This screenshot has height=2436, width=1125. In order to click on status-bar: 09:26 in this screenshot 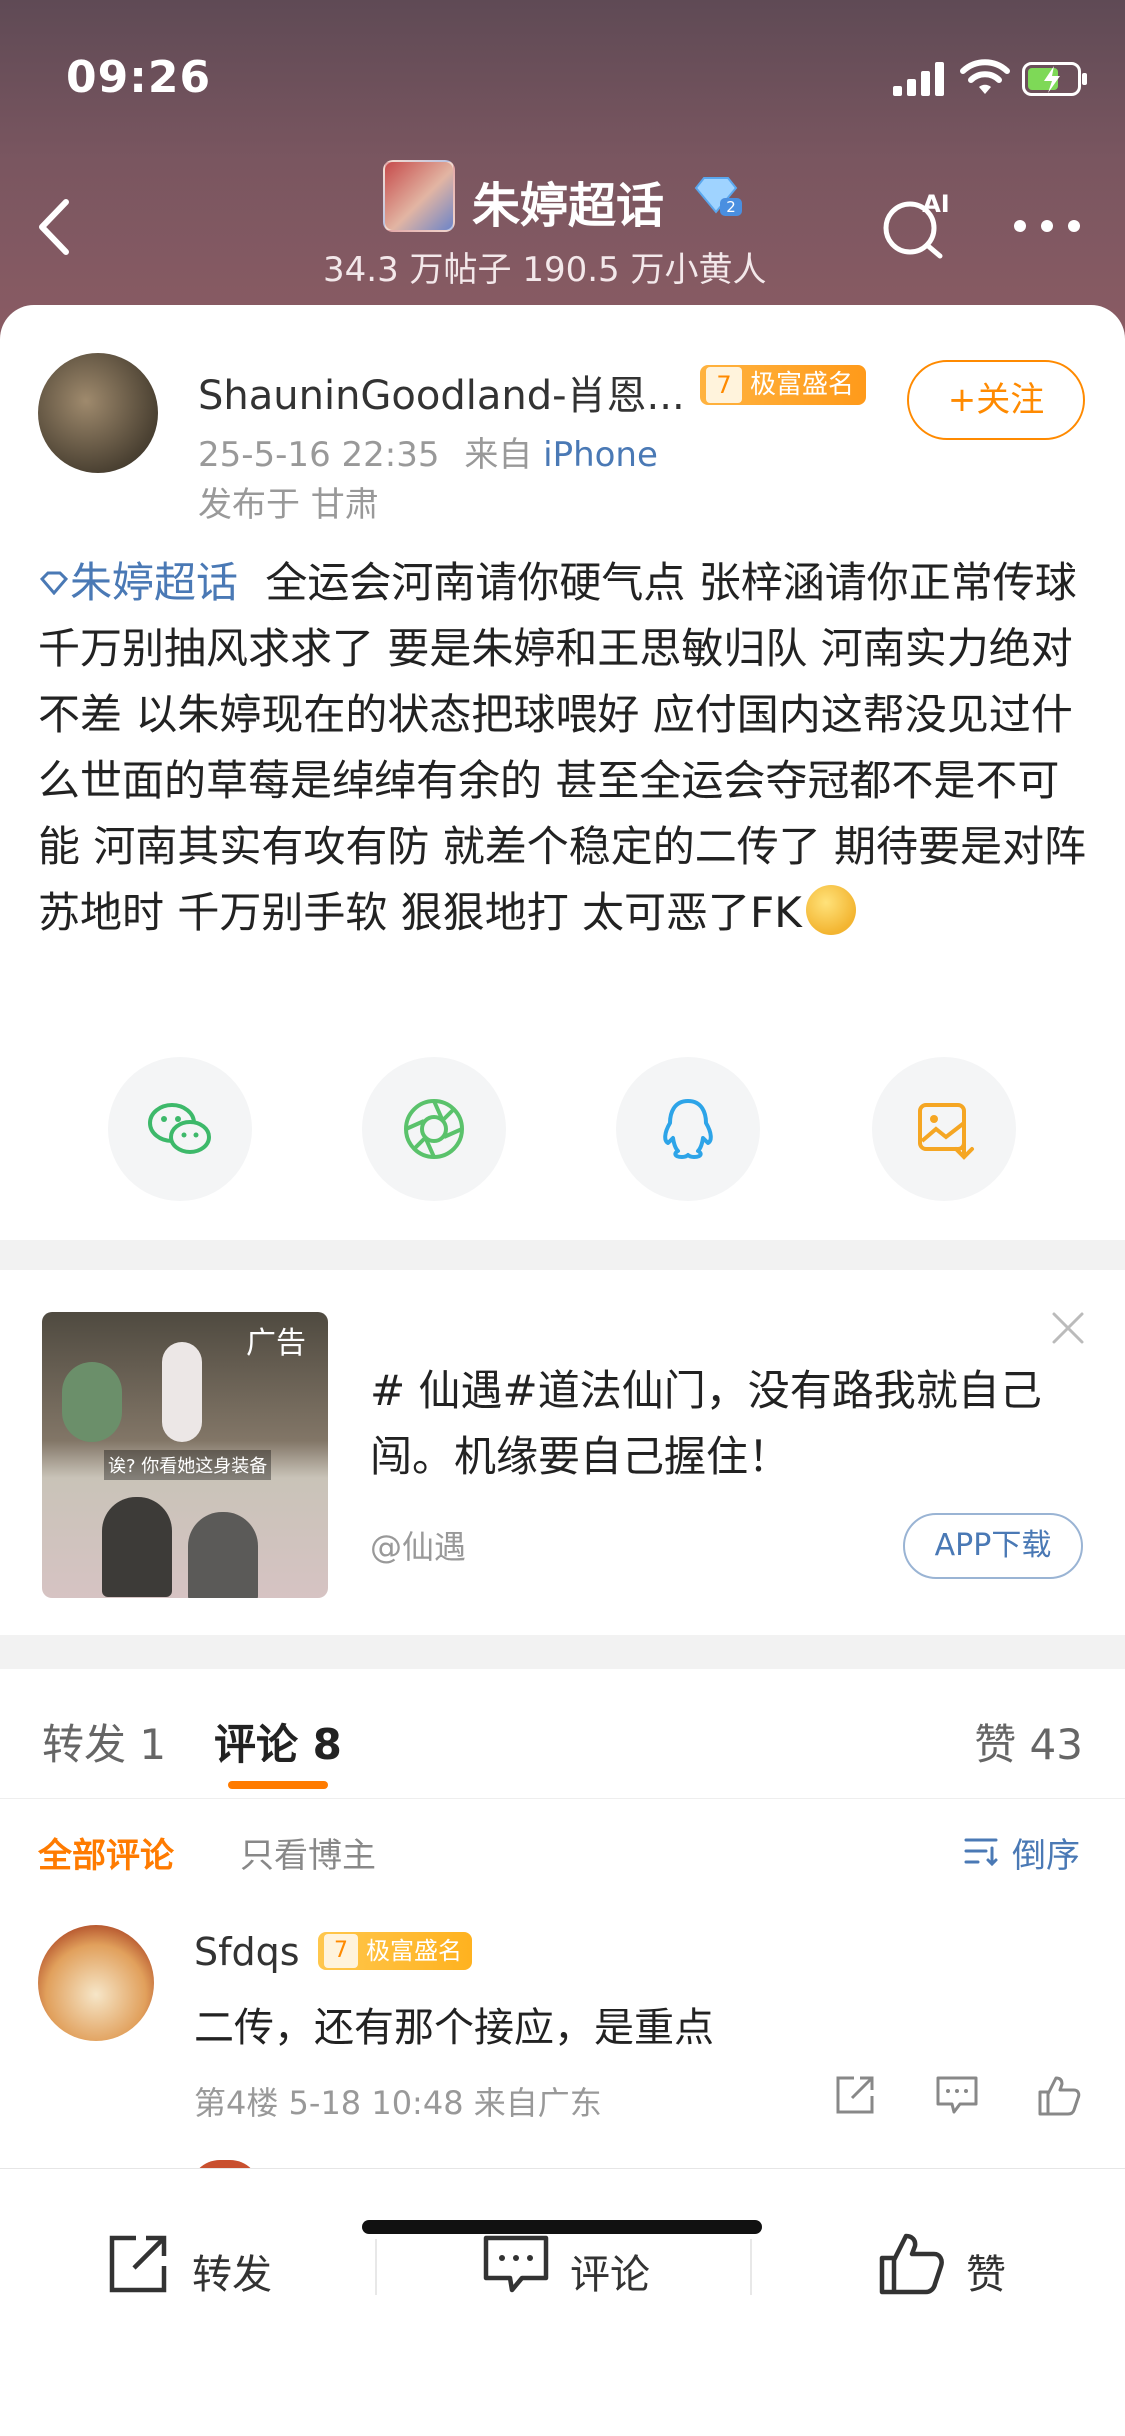, I will do `click(562, 75)`.